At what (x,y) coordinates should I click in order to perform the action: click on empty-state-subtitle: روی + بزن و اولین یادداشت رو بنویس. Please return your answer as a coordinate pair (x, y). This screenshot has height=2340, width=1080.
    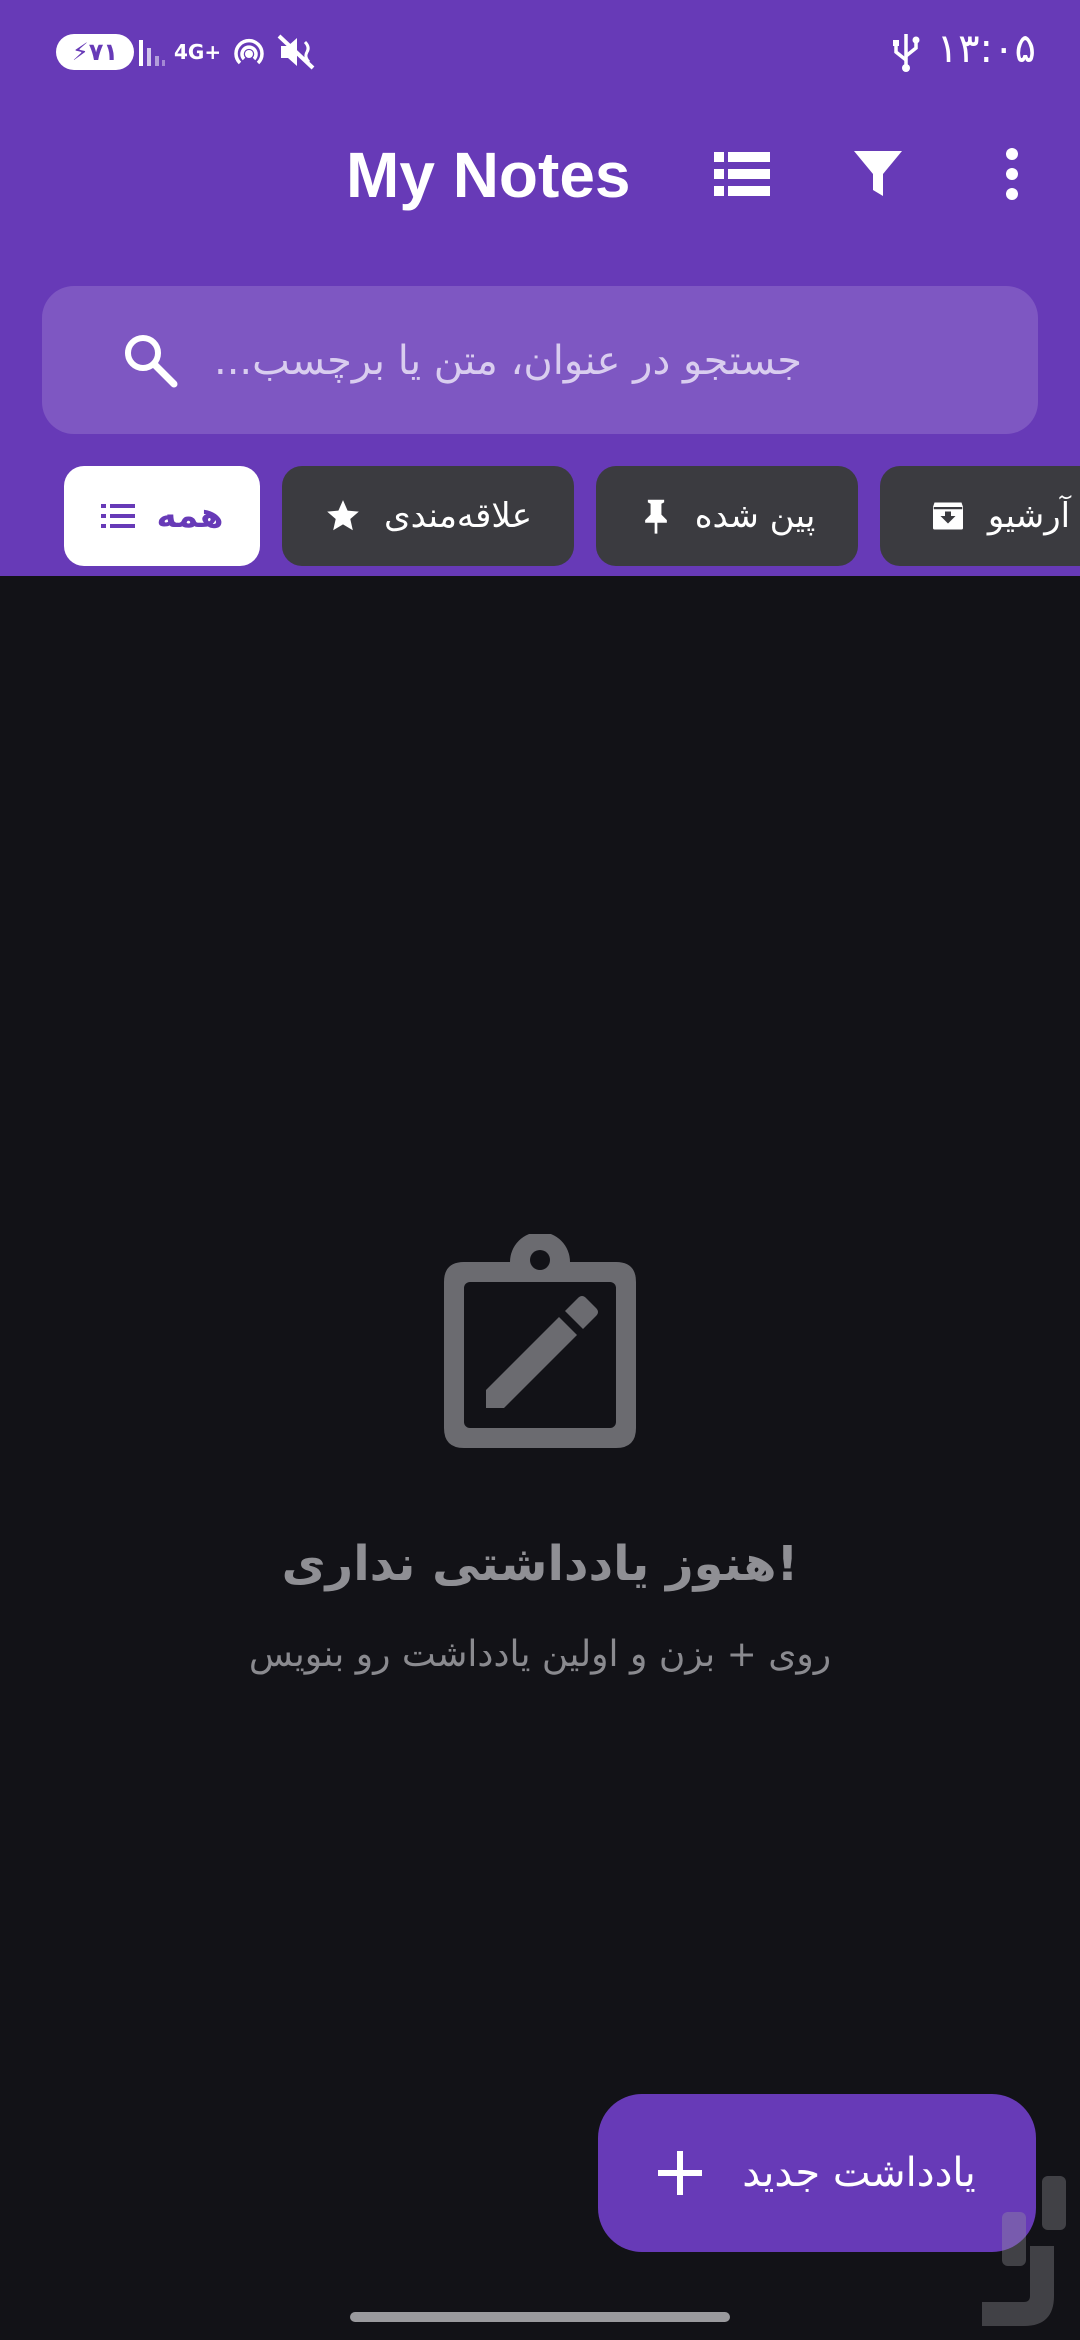
    Looking at the image, I should click on (540, 1654).